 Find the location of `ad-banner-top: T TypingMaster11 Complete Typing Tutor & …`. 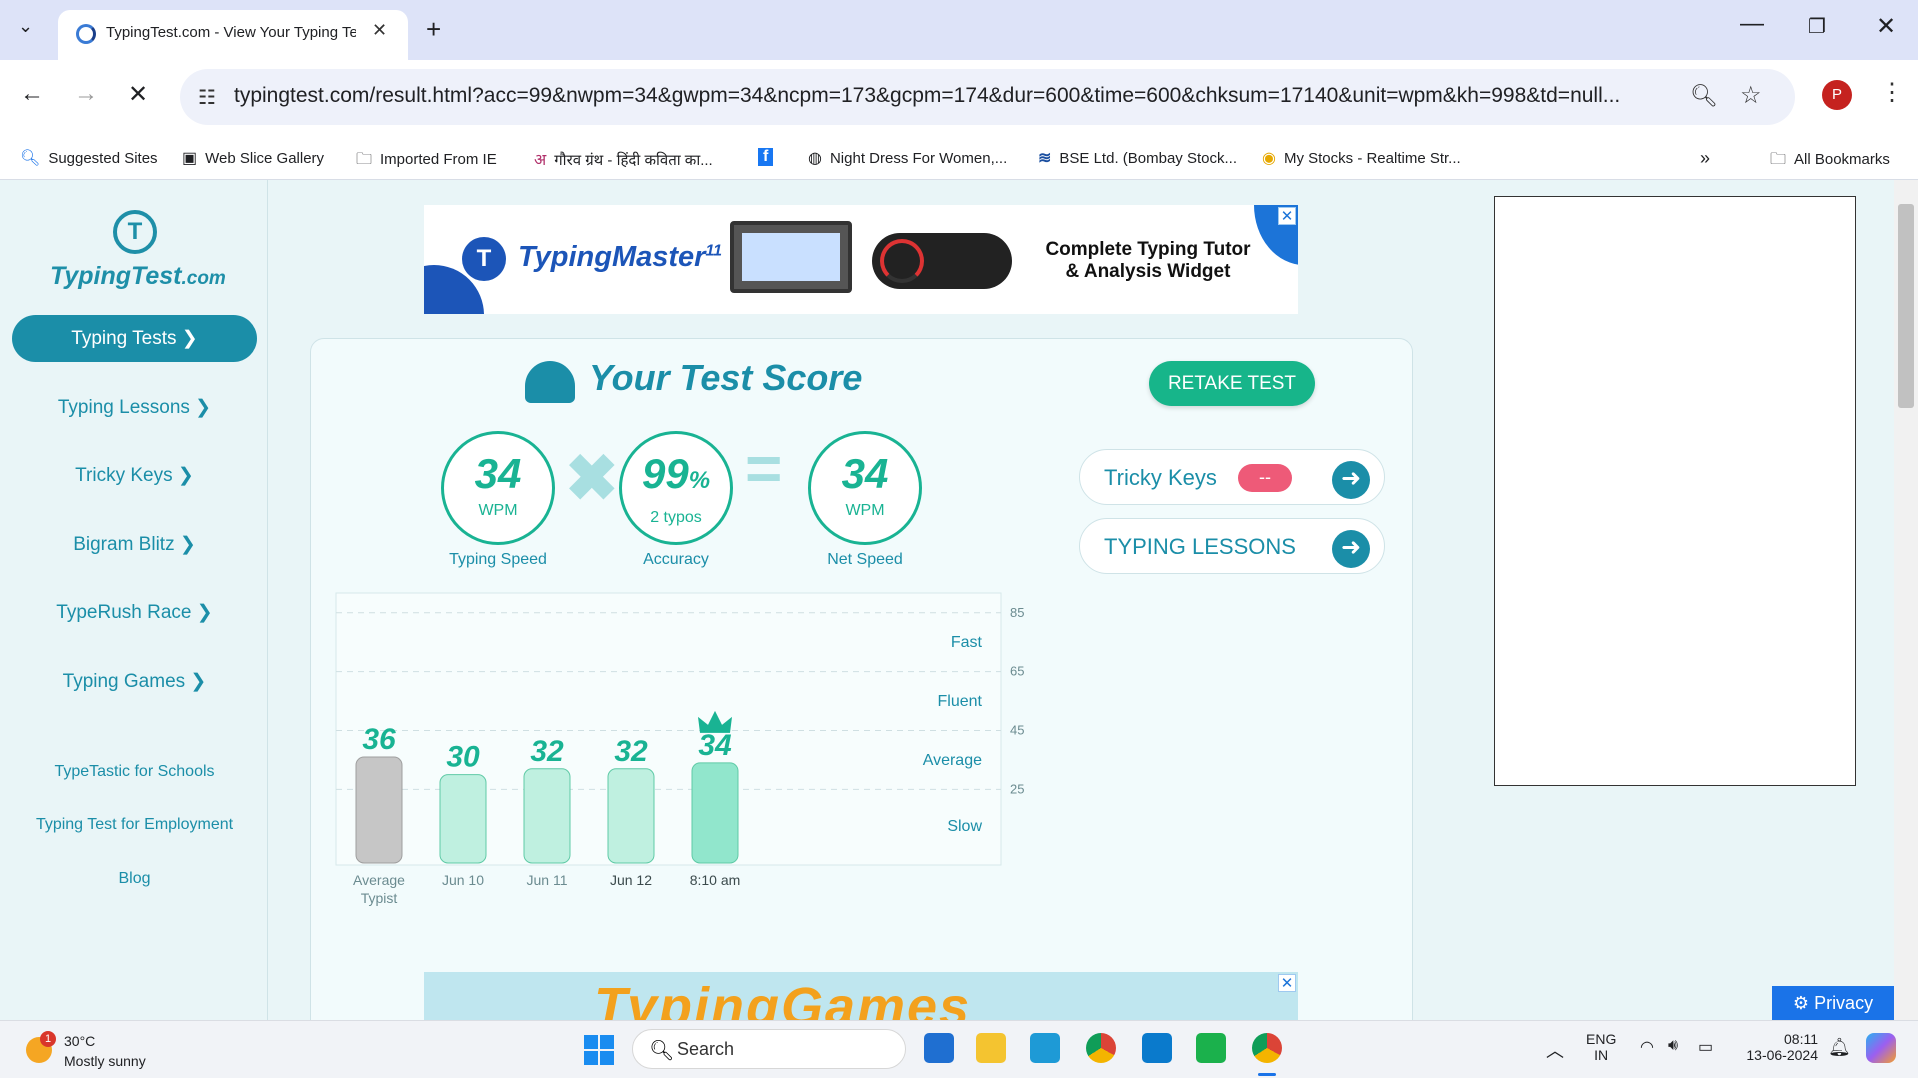

ad-banner-top: T TypingMaster11 Complete Typing Tutor & … is located at coordinates (861, 259).